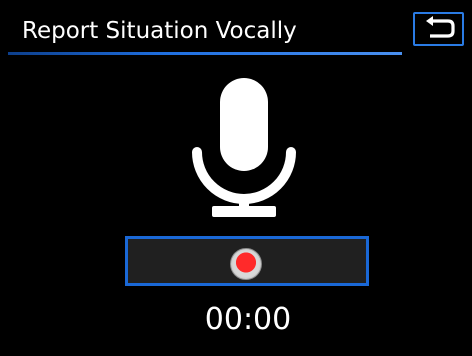 This screenshot has width=472, height=356. What do you see at coordinates (248, 319) in the screenshot?
I see `elapsed-time: 00:00` at bounding box center [248, 319].